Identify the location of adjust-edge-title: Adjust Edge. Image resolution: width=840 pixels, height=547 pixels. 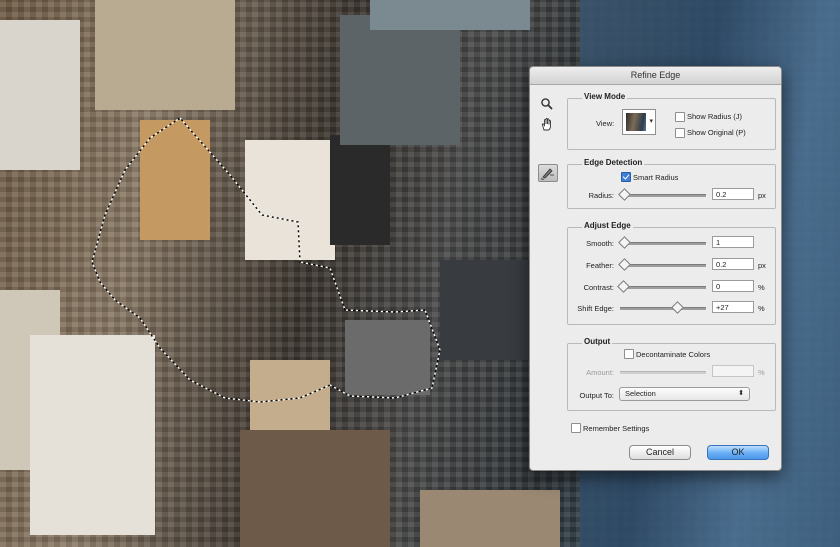
(607, 225).